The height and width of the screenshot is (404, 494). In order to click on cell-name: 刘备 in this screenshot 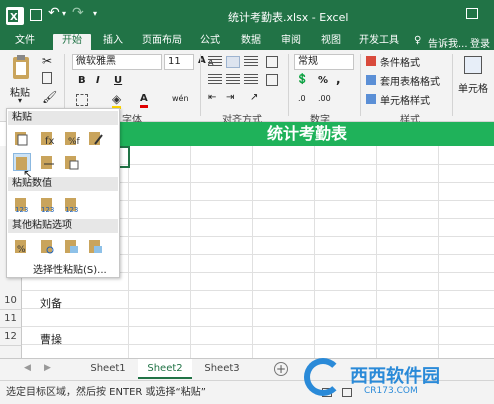, I will do `click(51, 303)`.